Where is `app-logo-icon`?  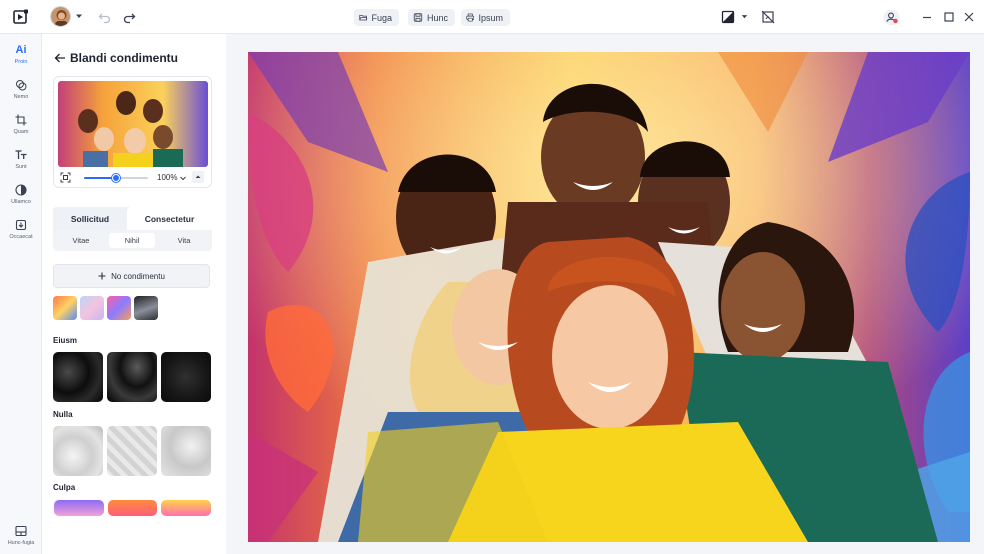
app-logo-icon is located at coordinates (20, 16).